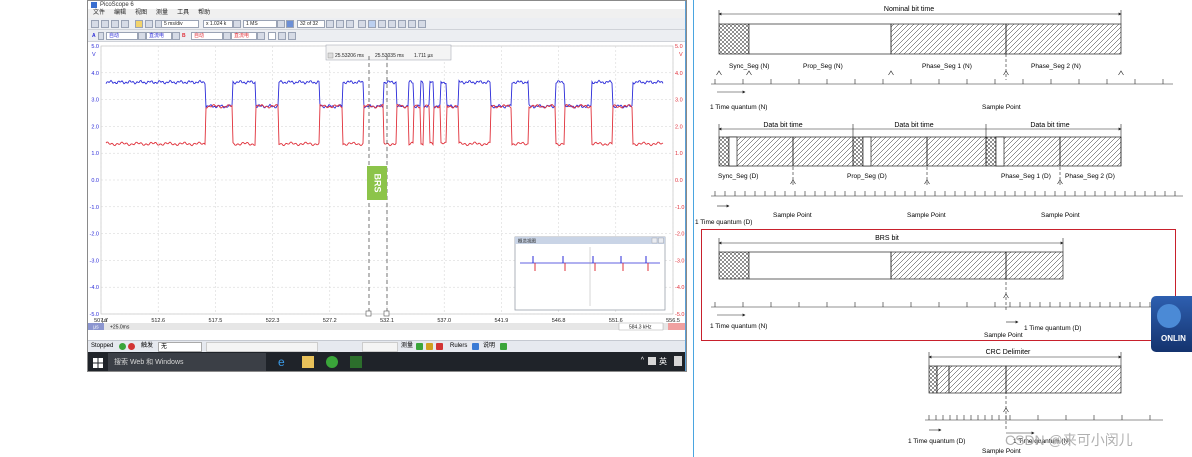 Image resolution: width=1192 pixels, height=457 pixels. I want to click on menu-view: 视图, so click(141, 13).